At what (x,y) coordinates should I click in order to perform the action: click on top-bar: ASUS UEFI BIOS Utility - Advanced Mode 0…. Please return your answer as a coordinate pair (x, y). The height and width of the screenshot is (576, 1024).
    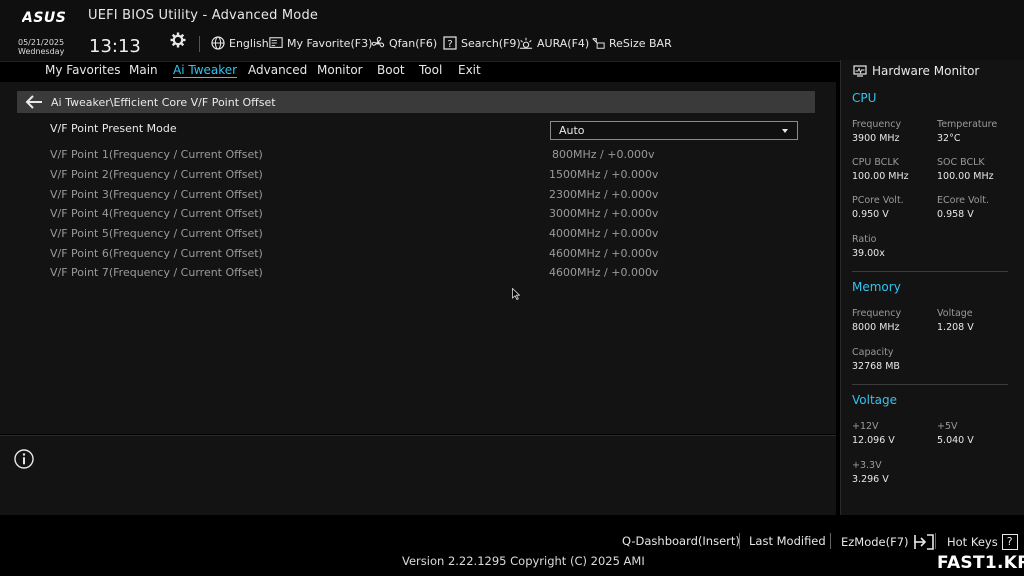
    Looking at the image, I should click on (512, 31).